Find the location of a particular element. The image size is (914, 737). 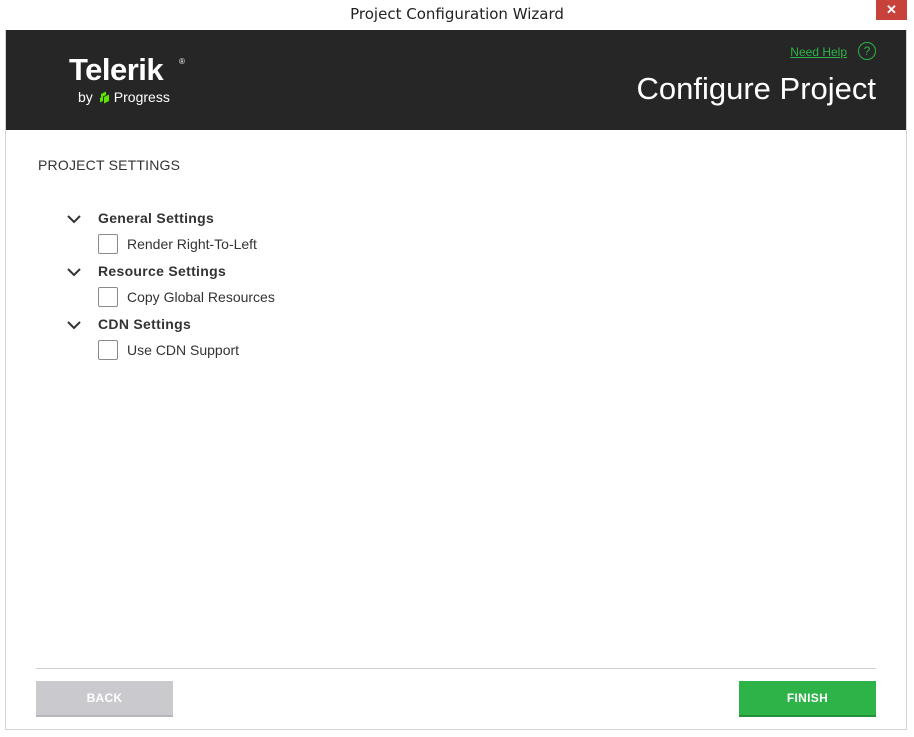

title-bar: Project Configuration Wizard ✕ is located at coordinates (457, 15).